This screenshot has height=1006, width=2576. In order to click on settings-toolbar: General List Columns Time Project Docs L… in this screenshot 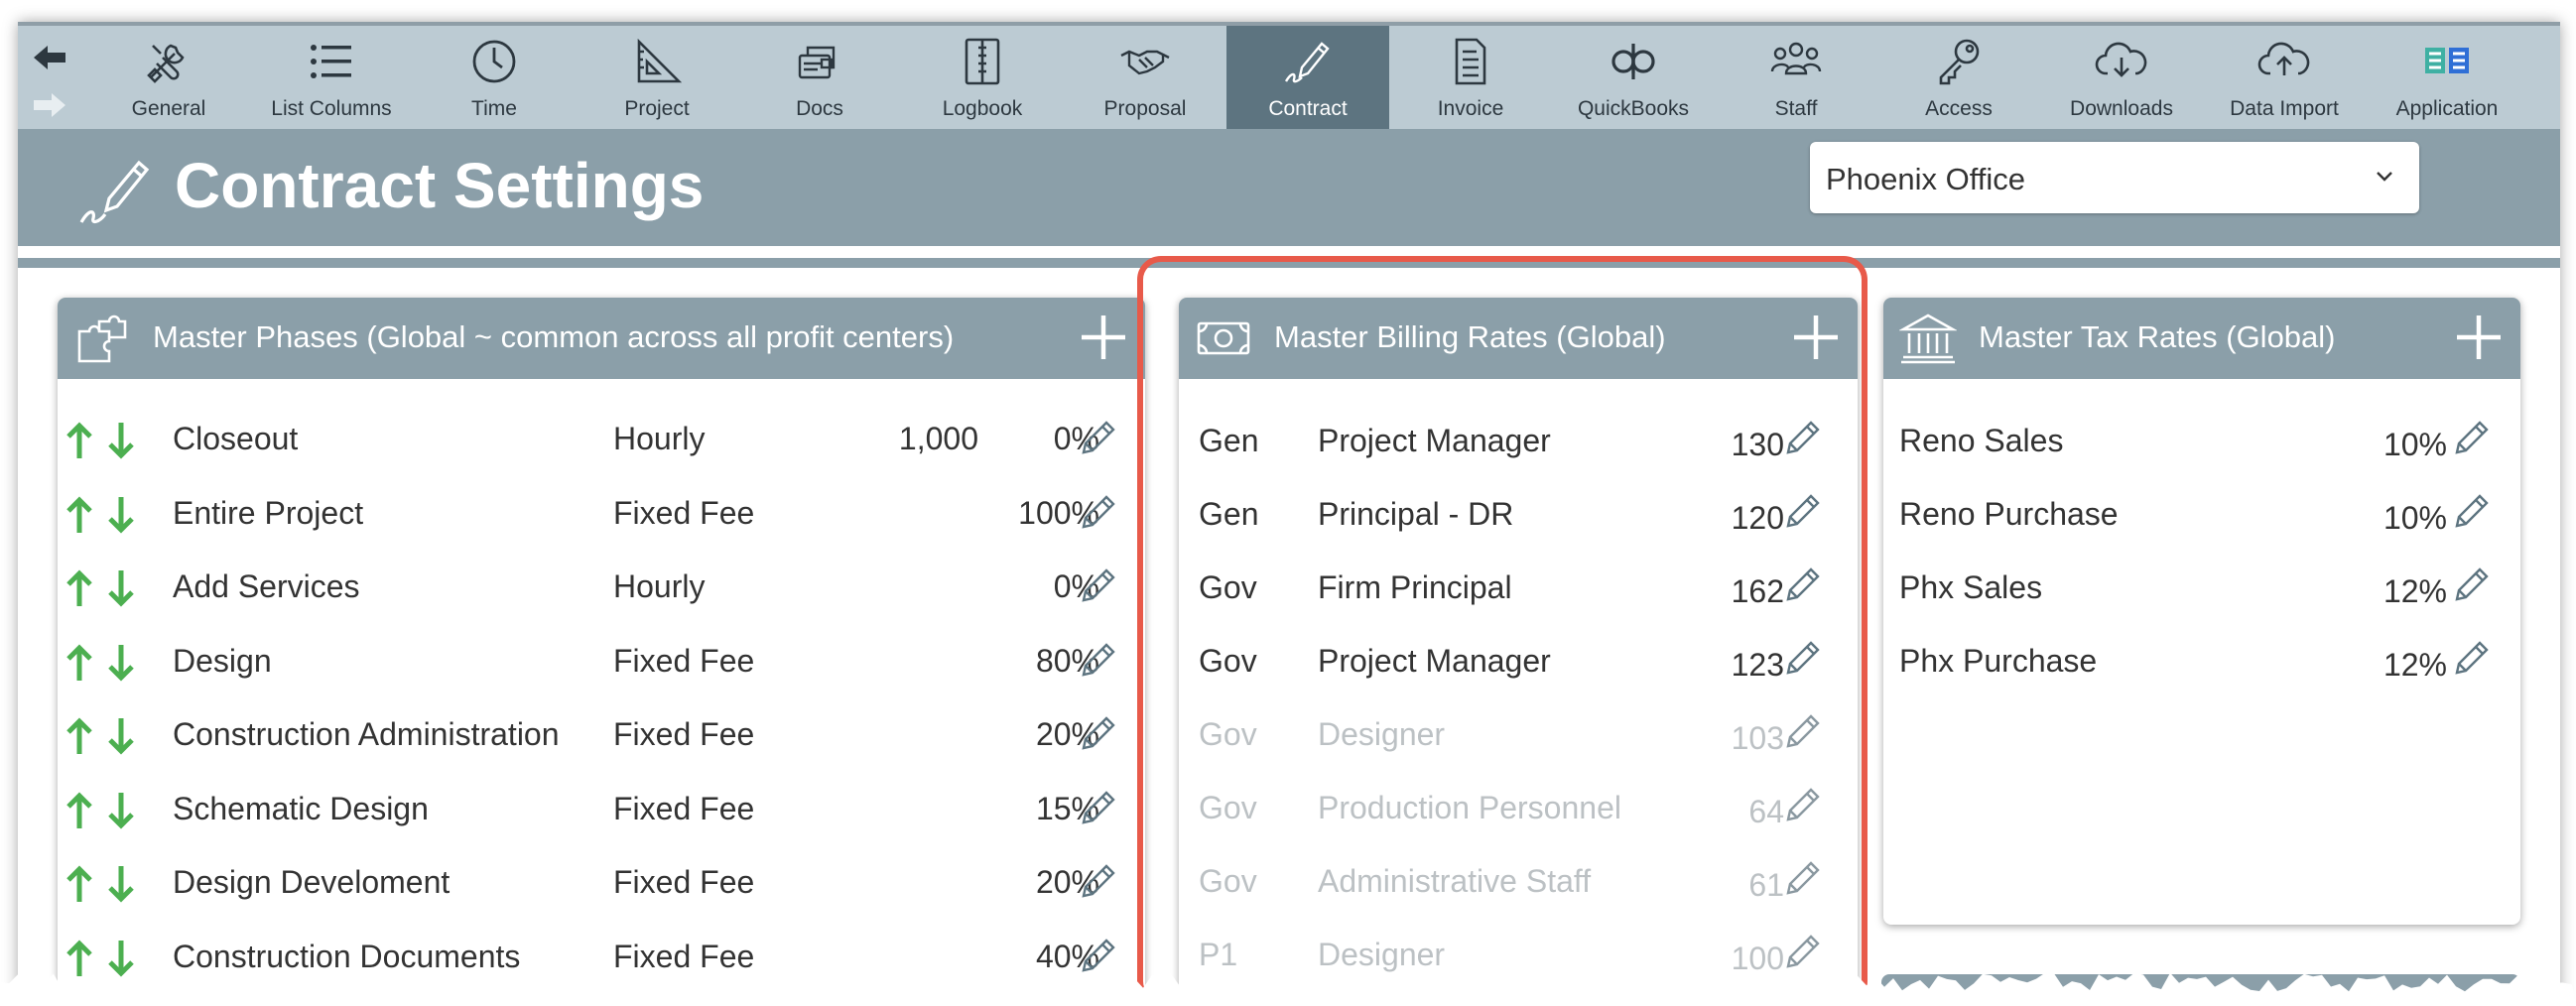, I will do `click(1289, 82)`.